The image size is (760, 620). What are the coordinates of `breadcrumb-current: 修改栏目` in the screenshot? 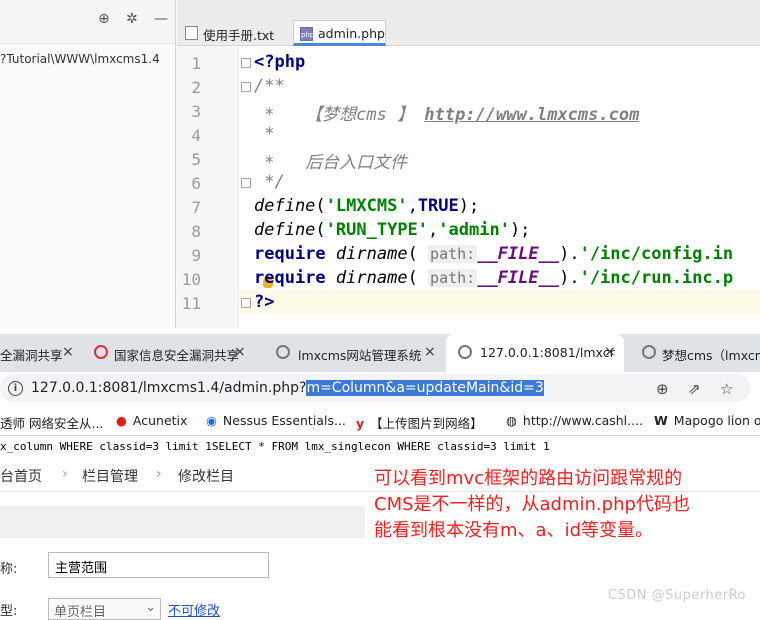 It's located at (206, 477).